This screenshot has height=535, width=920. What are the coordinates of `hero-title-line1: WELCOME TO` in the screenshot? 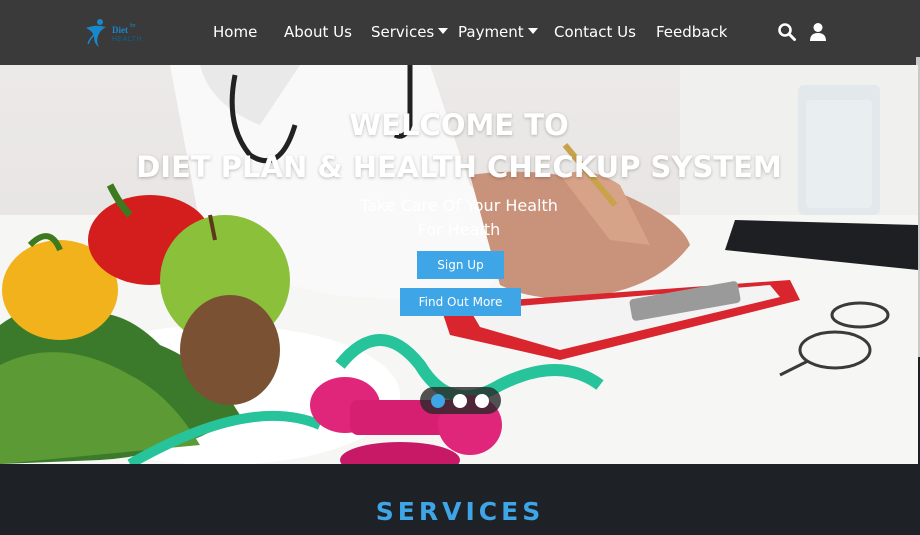 It's located at (459, 125).